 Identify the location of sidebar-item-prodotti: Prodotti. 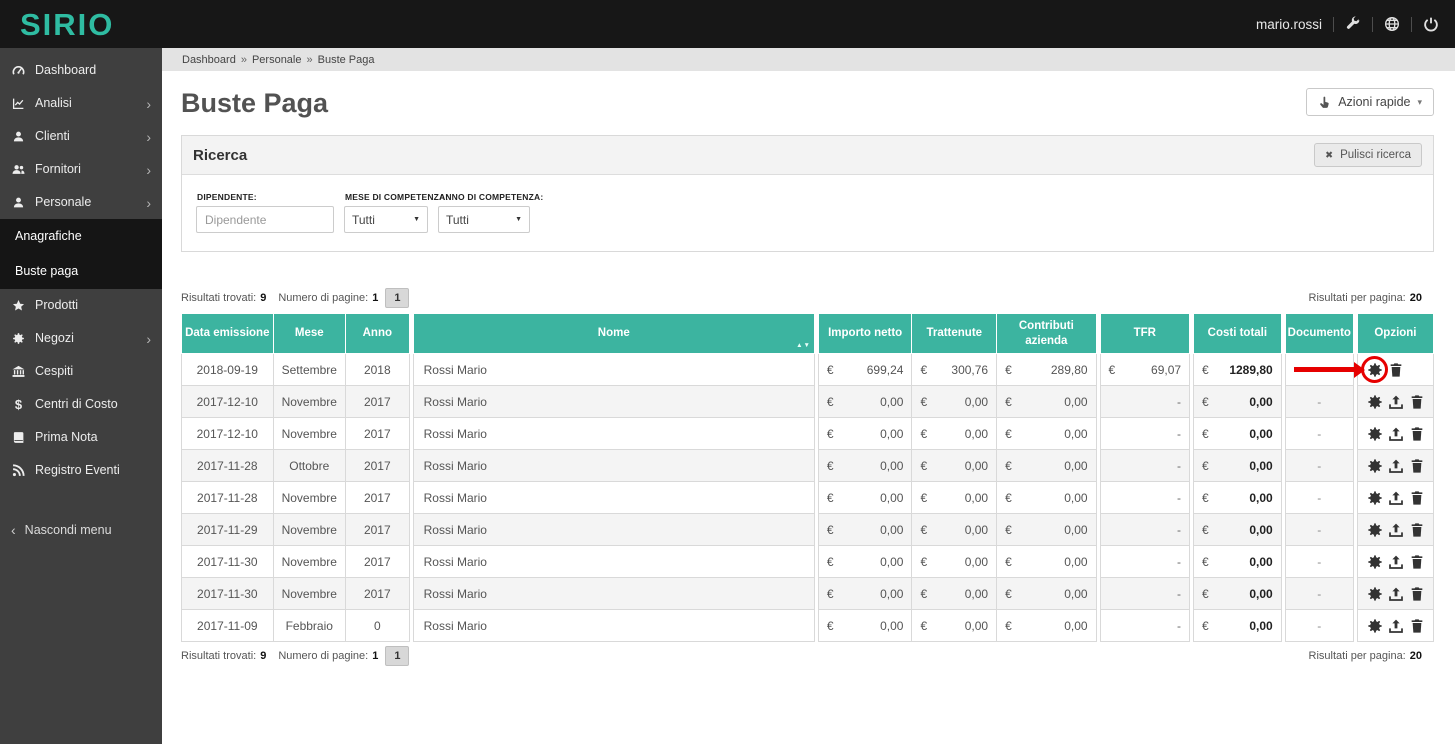
(81, 305).